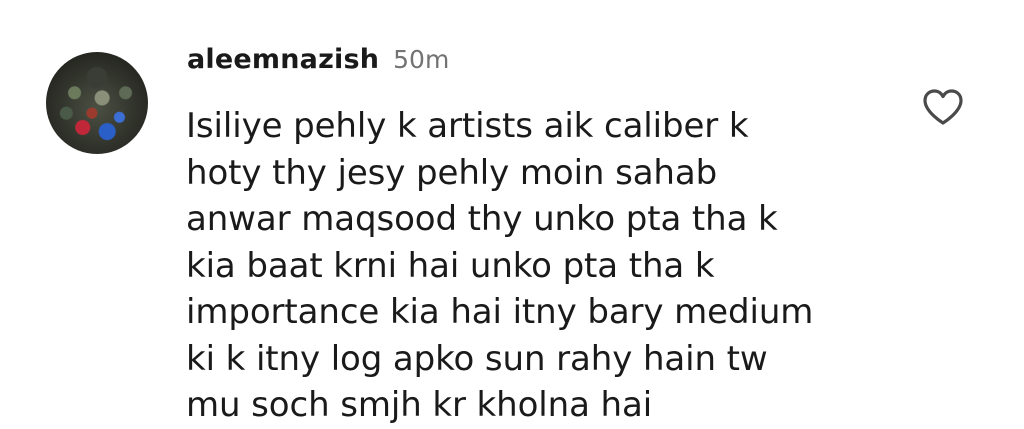 This screenshot has height=429, width=1024. What do you see at coordinates (283, 59) in the screenshot?
I see `username: aleemnazish` at bounding box center [283, 59].